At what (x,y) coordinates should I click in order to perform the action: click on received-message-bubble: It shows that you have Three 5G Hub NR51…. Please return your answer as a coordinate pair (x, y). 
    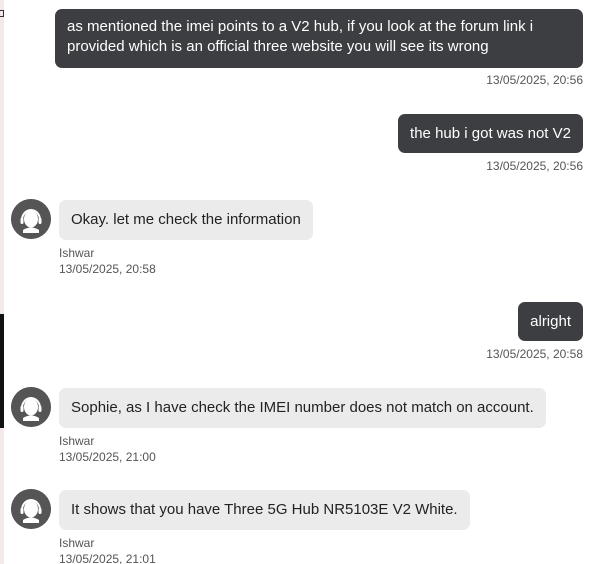
    Looking at the image, I should click on (264, 510).